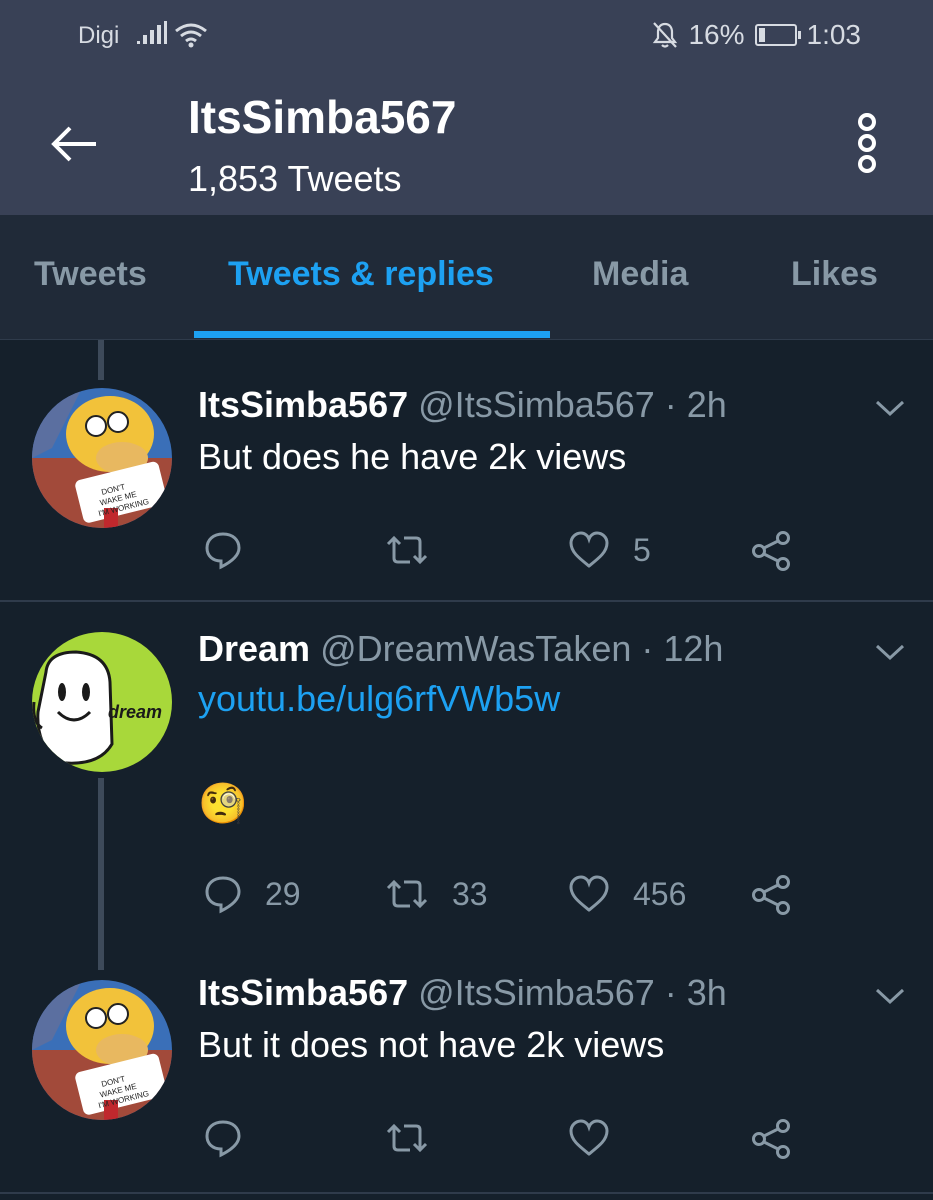  I want to click on author-handle: @ItsSimba567 · 2h, so click(572, 404).